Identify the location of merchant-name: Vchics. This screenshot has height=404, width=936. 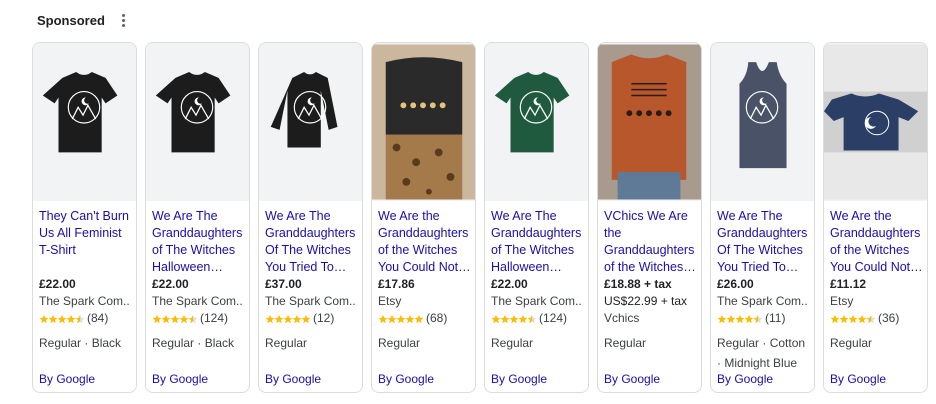
(622, 318).